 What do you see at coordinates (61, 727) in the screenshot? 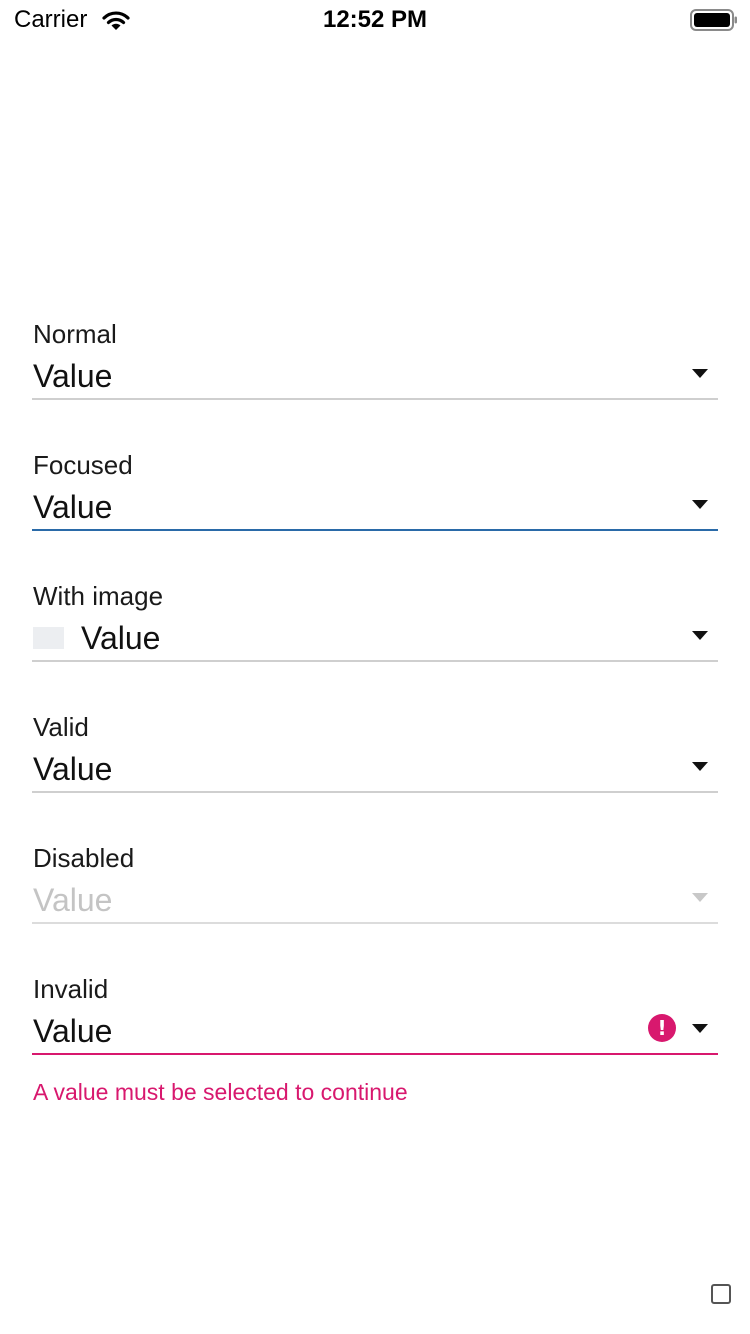
I see `field-label: Valid` at bounding box center [61, 727].